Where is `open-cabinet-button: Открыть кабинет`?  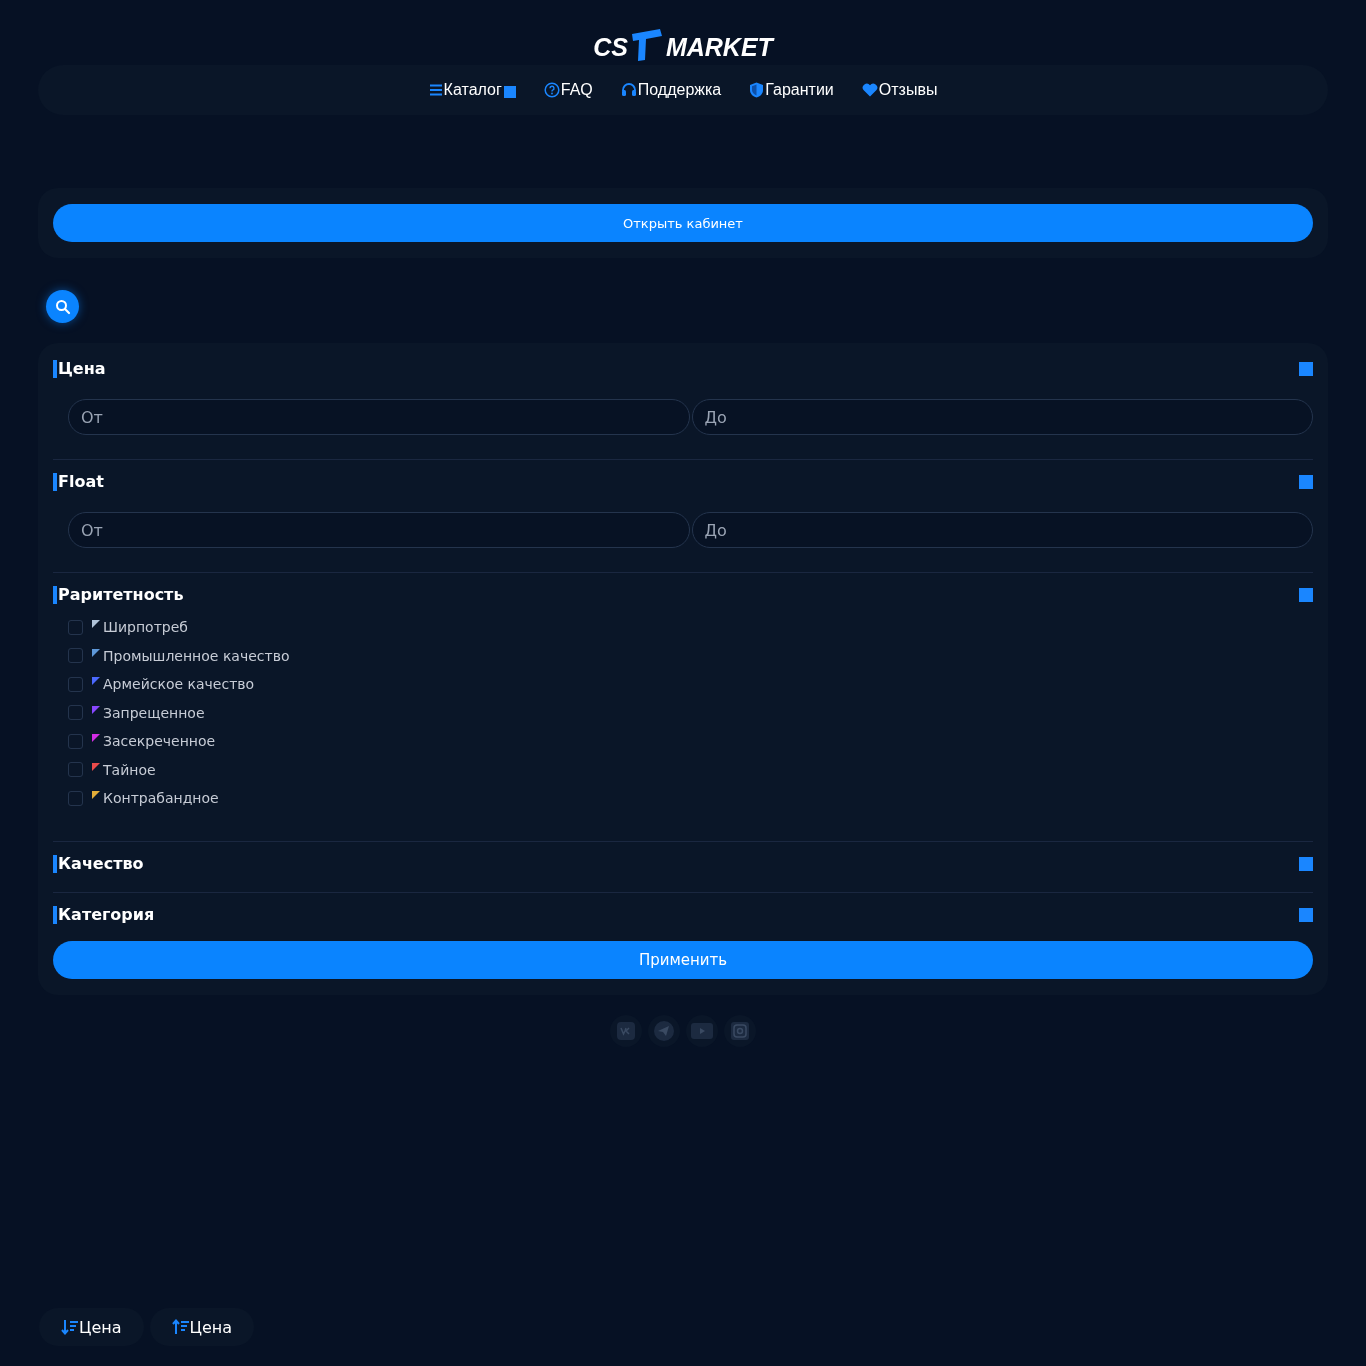
open-cabinet-button: Открыть кабинет is located at coordinates (683, 223).